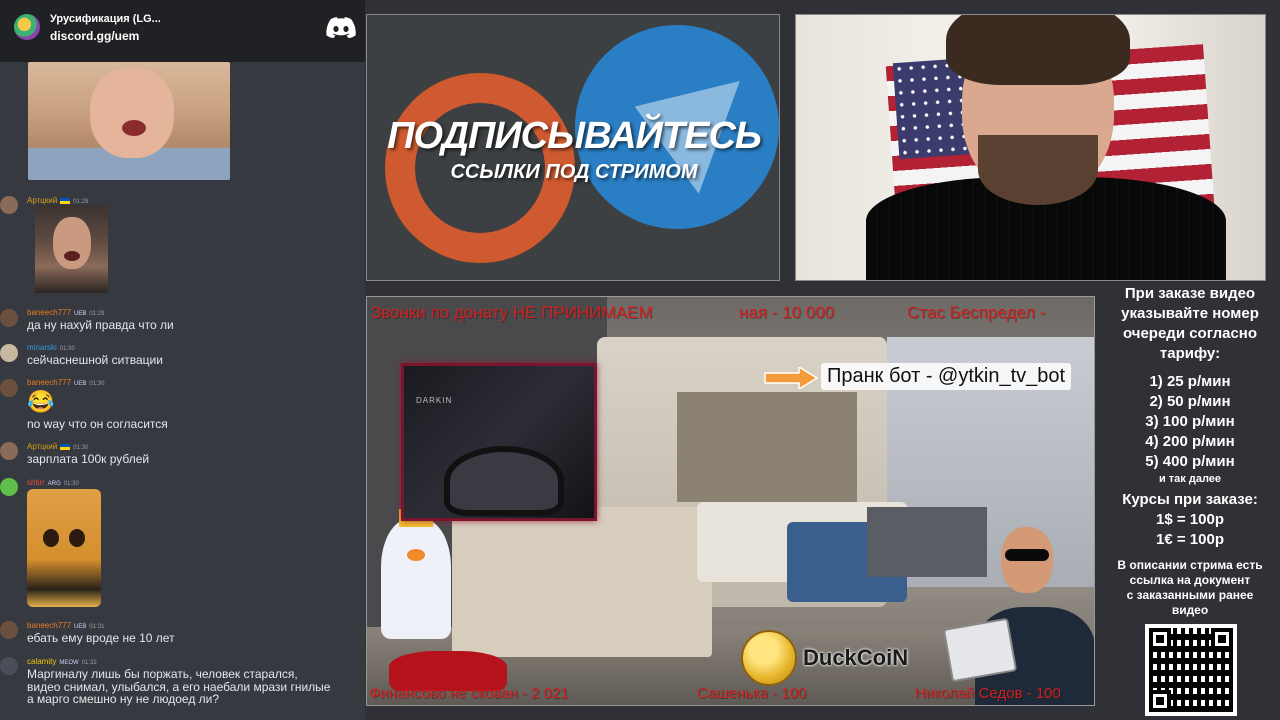 This screenshot has height=720, width=1280. Describe the element at coordinates (1190, 595) in the screenshot. I see `info-note-line: с заказанными ранее` at that location.